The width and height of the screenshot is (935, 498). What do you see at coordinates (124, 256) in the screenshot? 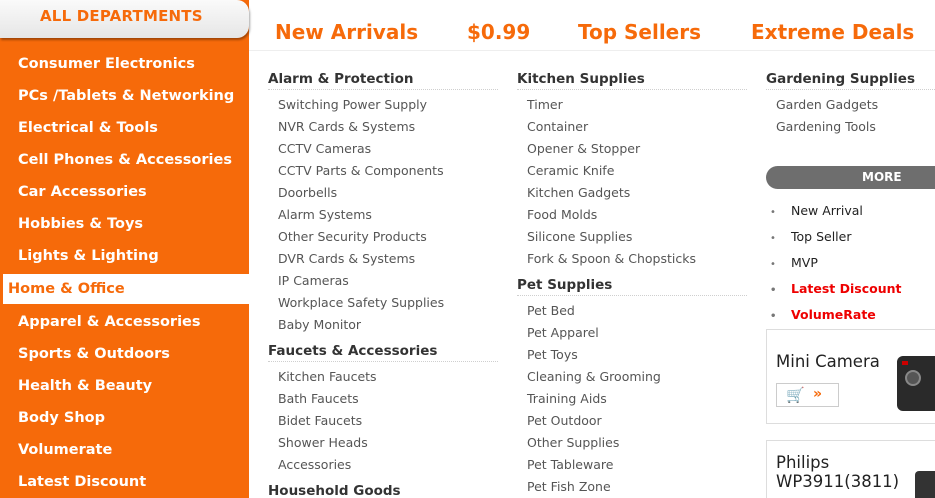
I see `sidebar-item-lights-lighting: Lights & Lighting` at bounding box center [124, 256].